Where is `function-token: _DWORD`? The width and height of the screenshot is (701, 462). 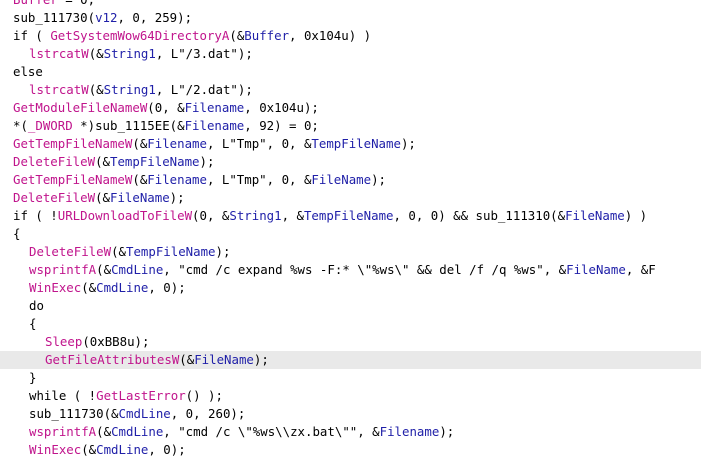 function-token: _DWORD is located at coordinates (50, 125).